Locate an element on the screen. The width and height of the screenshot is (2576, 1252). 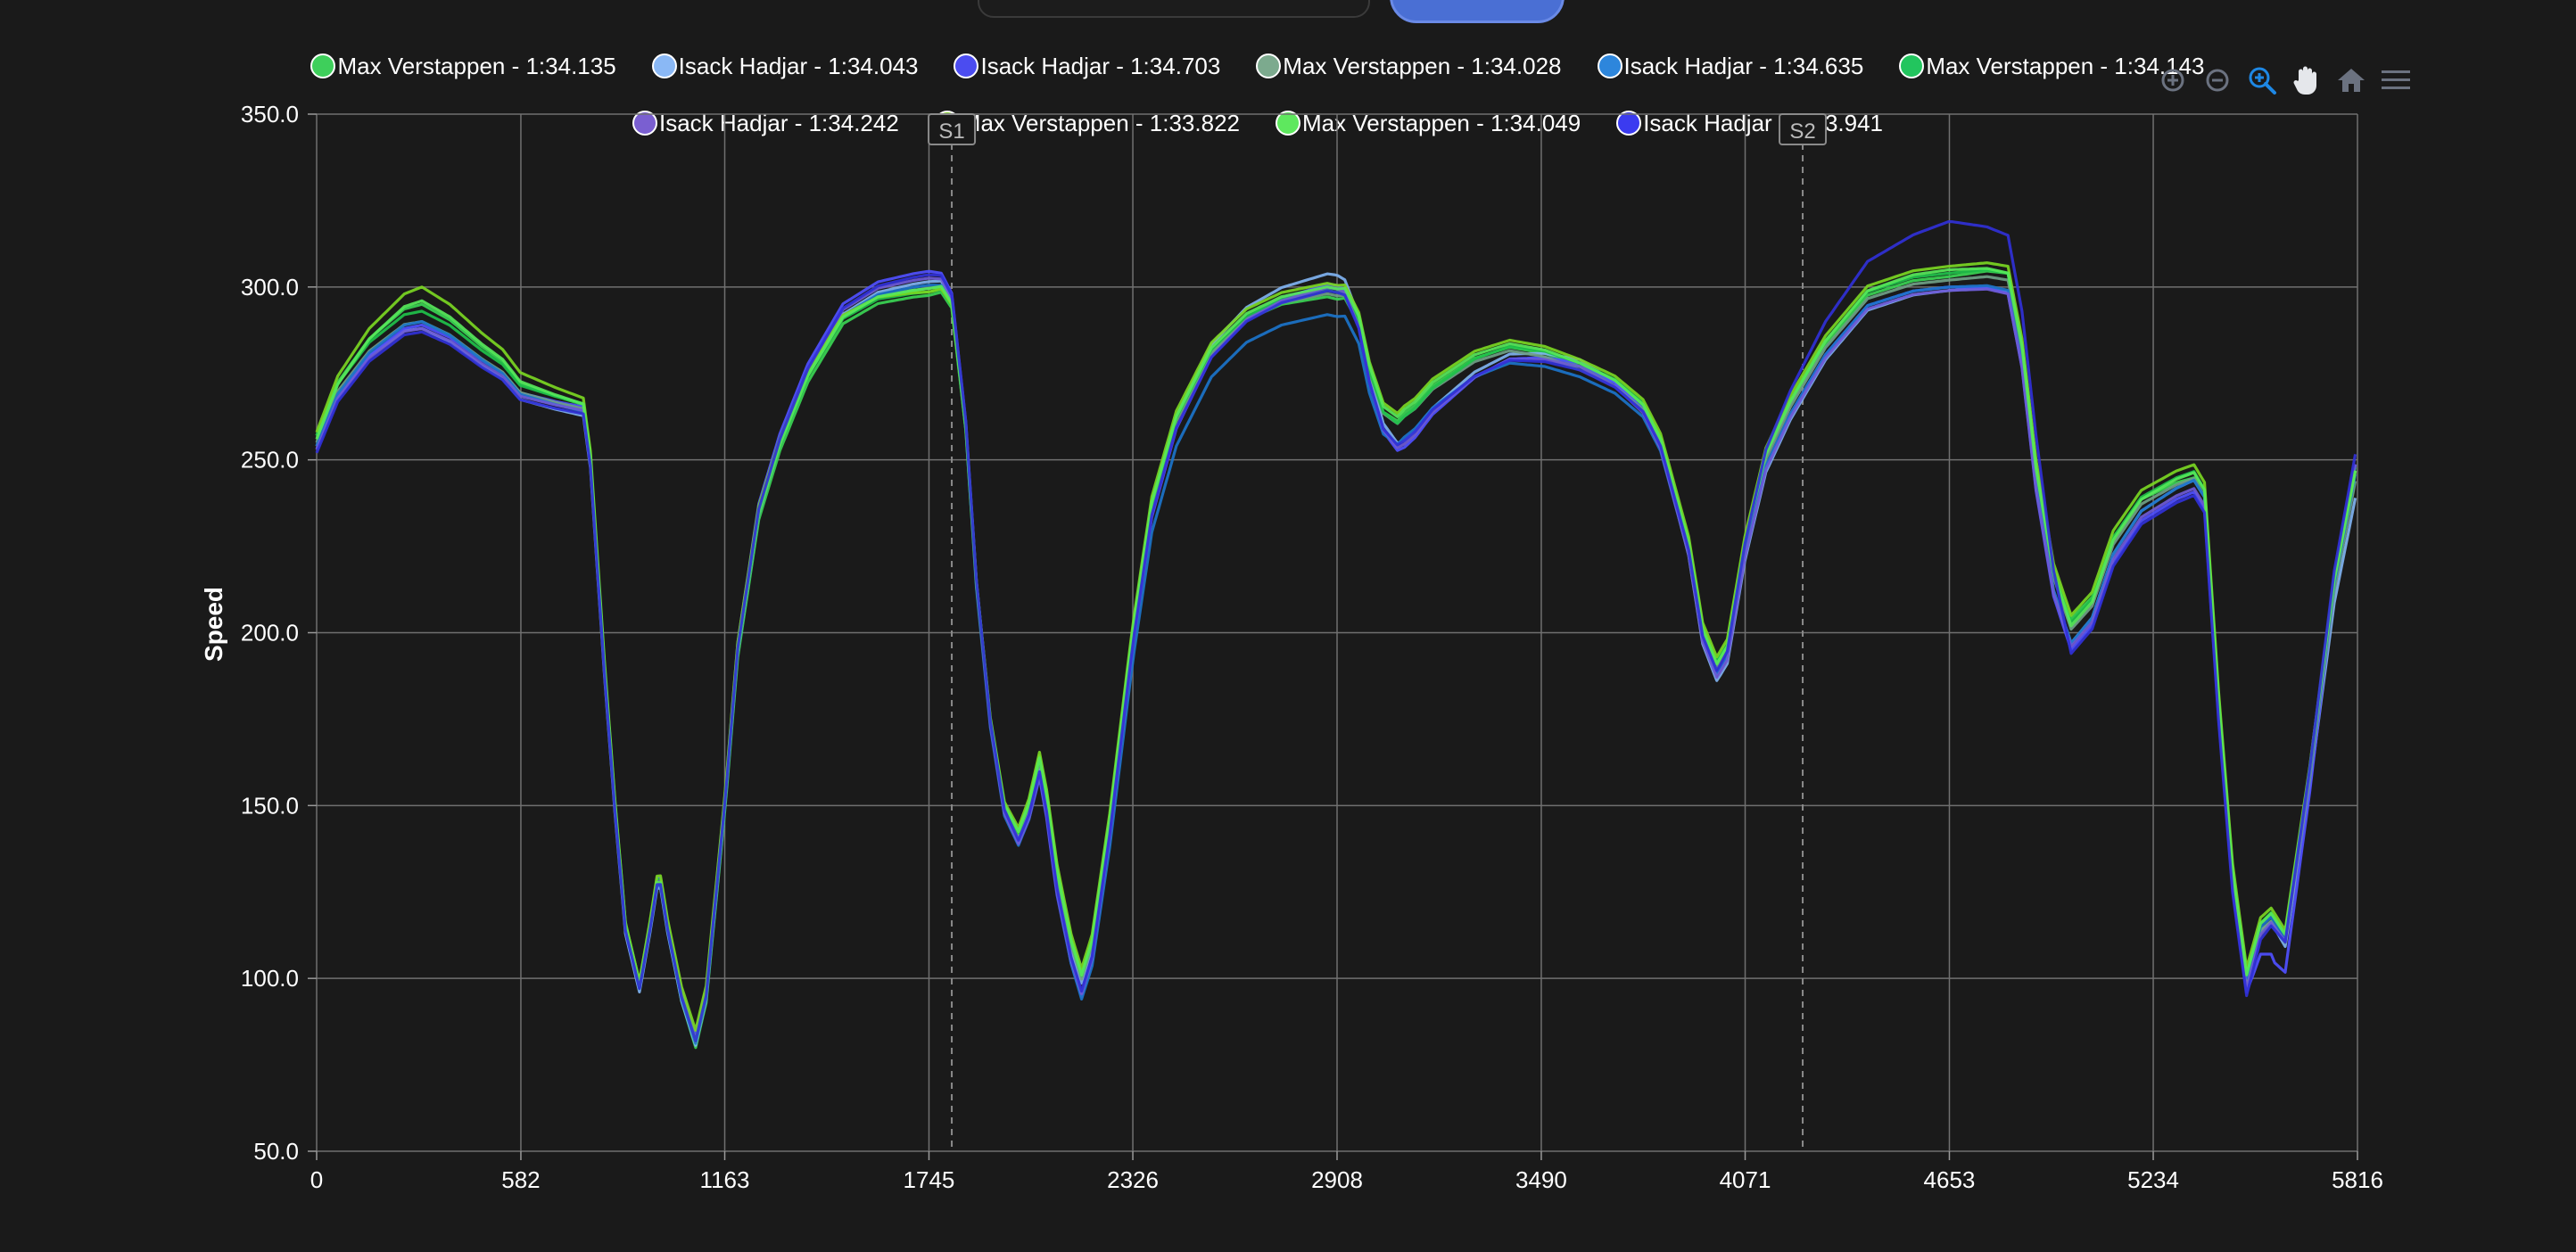
x-tick-label: 2326 is located at coordinates (1133, 1179).